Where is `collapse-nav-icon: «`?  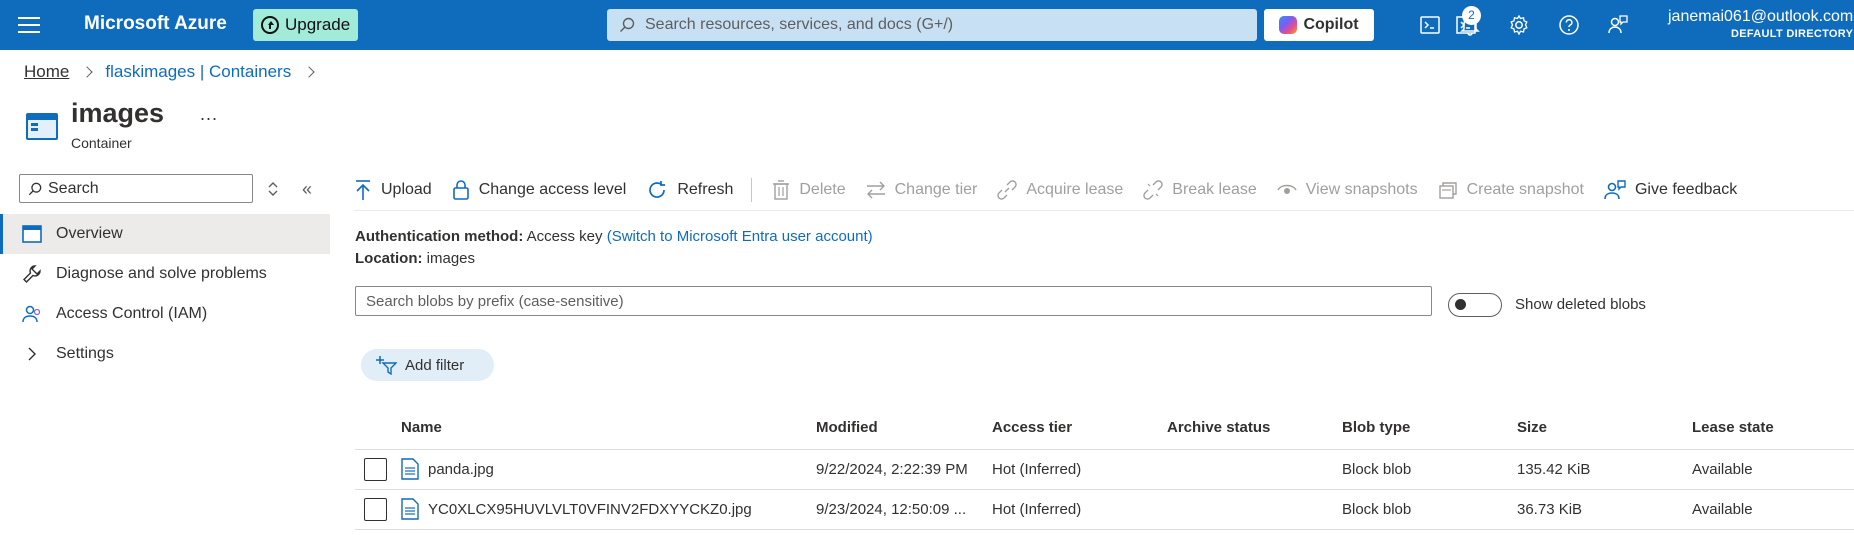
collapse-nav-icon: « is located at coordinates (307, 189).